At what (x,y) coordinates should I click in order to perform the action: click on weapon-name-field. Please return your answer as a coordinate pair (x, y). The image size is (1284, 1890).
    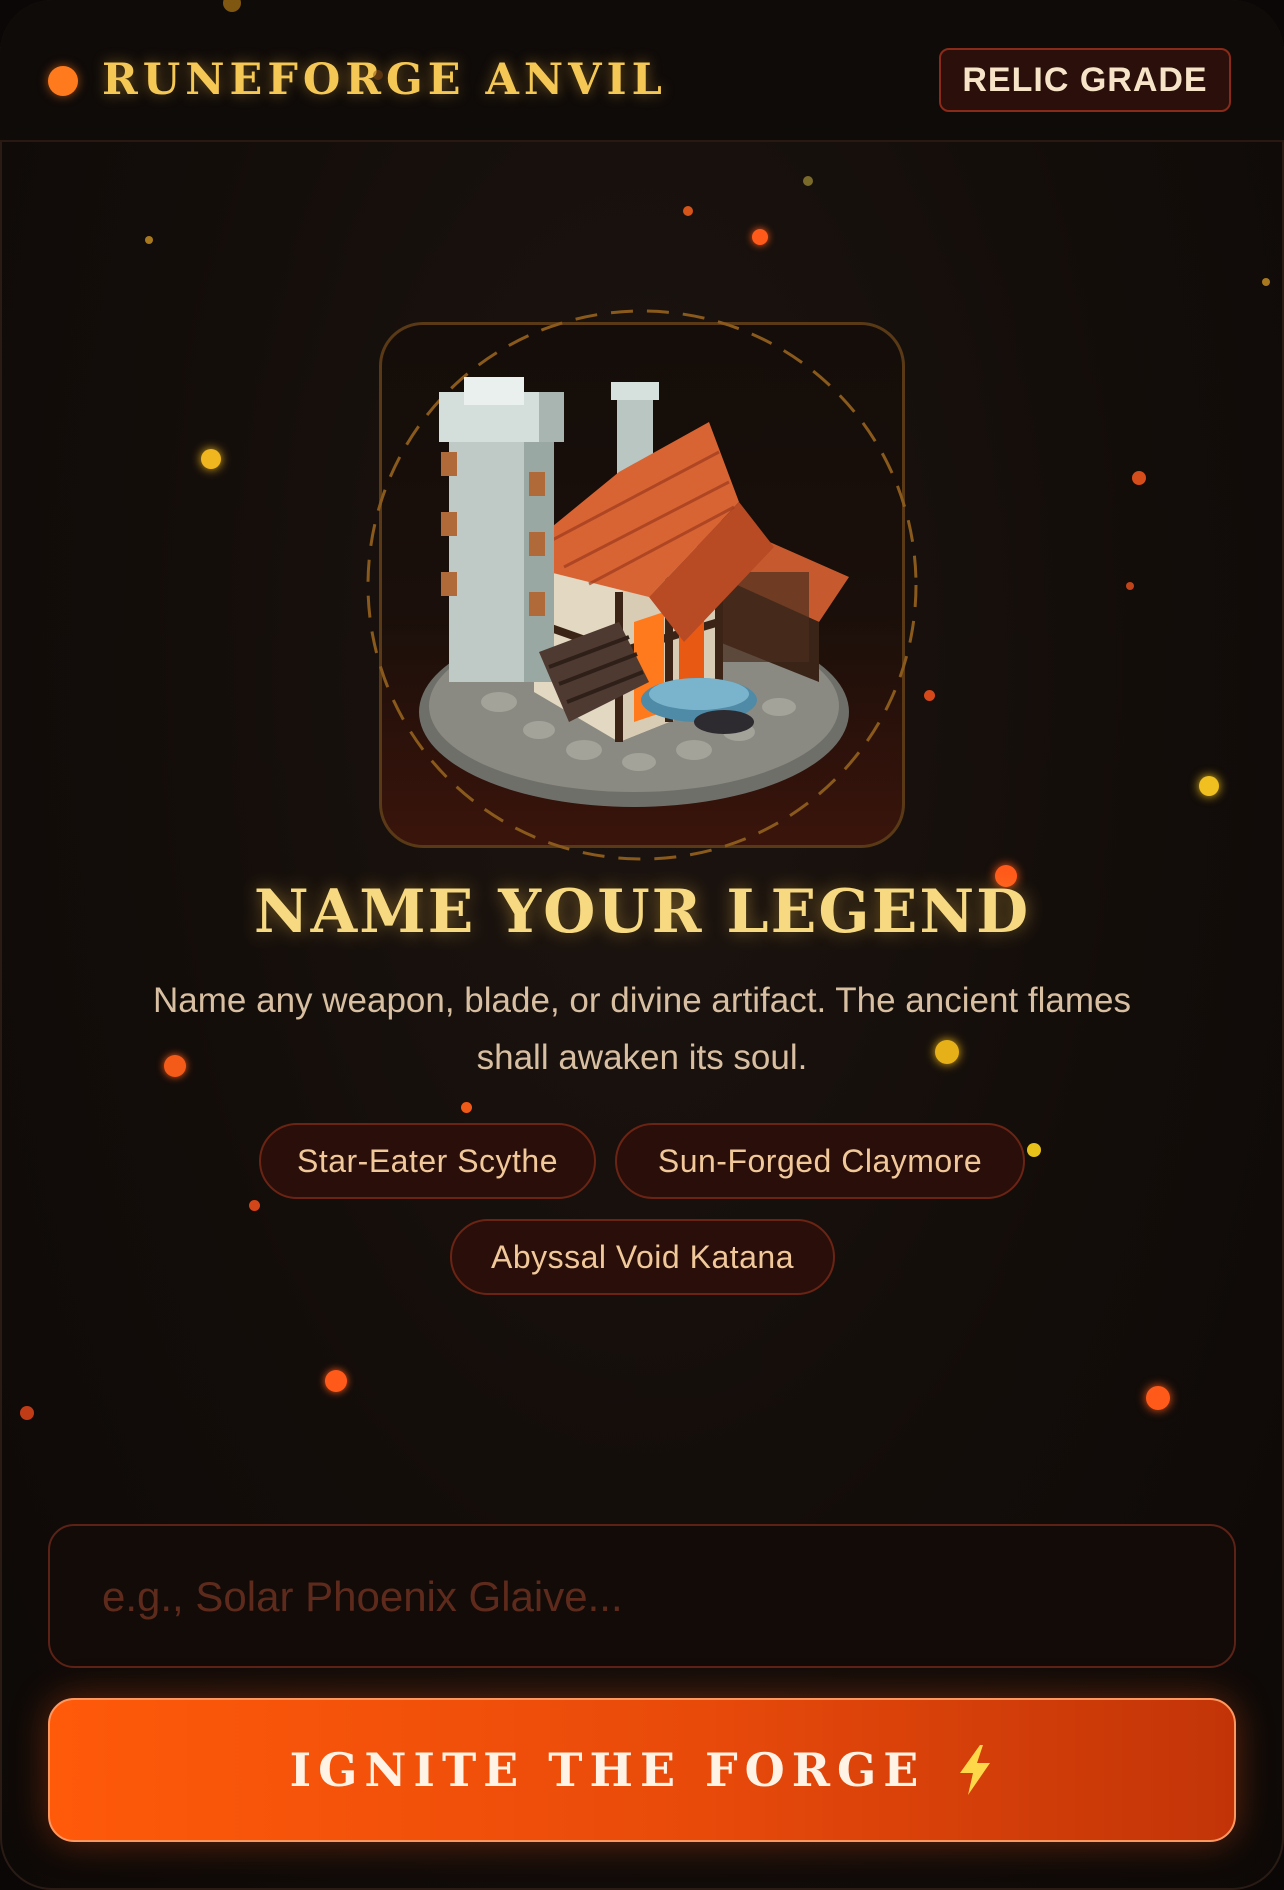
    Looking at the image, I should click on (642, 1596).